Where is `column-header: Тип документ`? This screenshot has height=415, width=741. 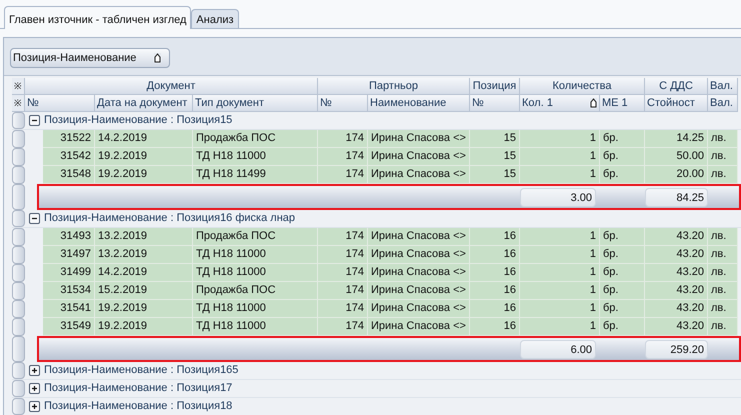
column-header: Тип документ is located at coordinates (255, 103).